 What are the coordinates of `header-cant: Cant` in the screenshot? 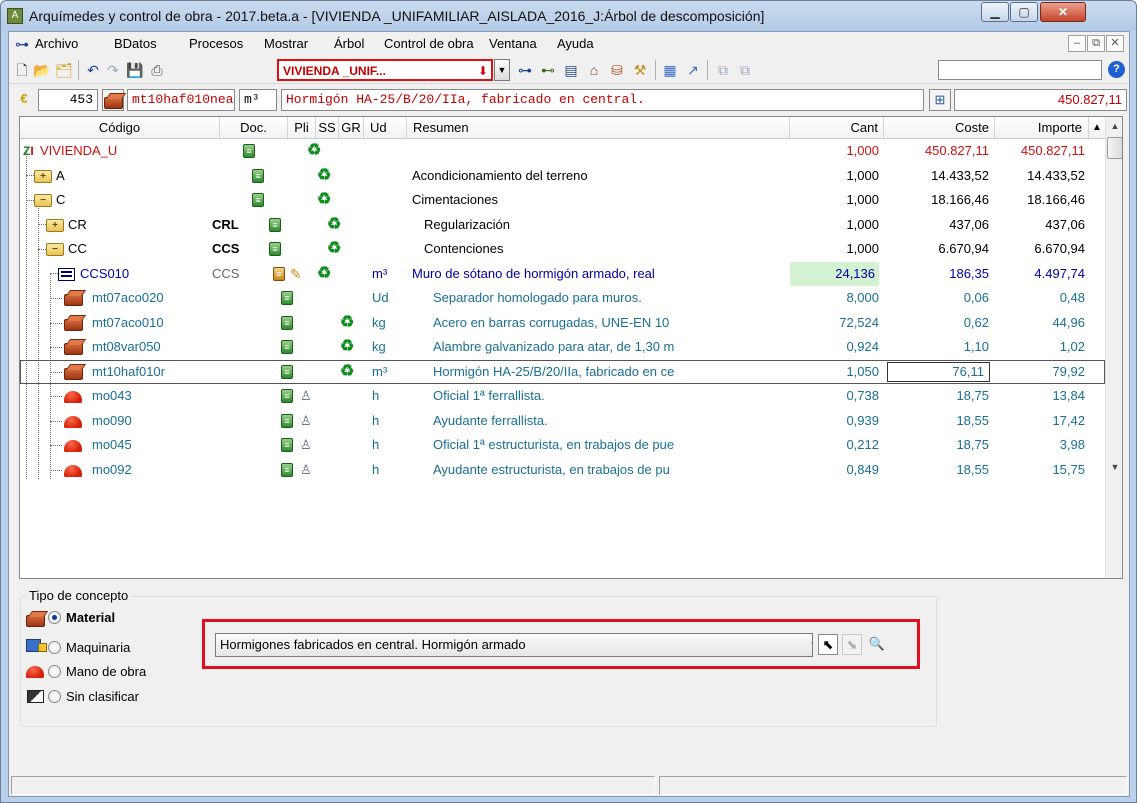 It's located at (837, 128).